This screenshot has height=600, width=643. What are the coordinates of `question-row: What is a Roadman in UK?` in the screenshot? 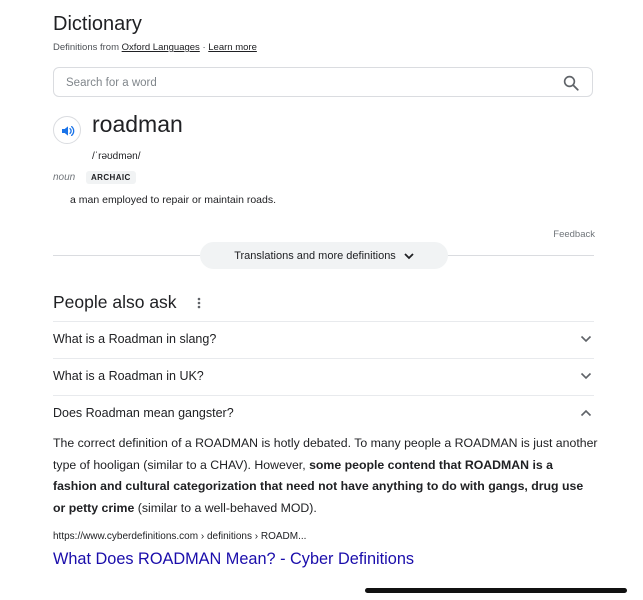 It's located at (323, 376).